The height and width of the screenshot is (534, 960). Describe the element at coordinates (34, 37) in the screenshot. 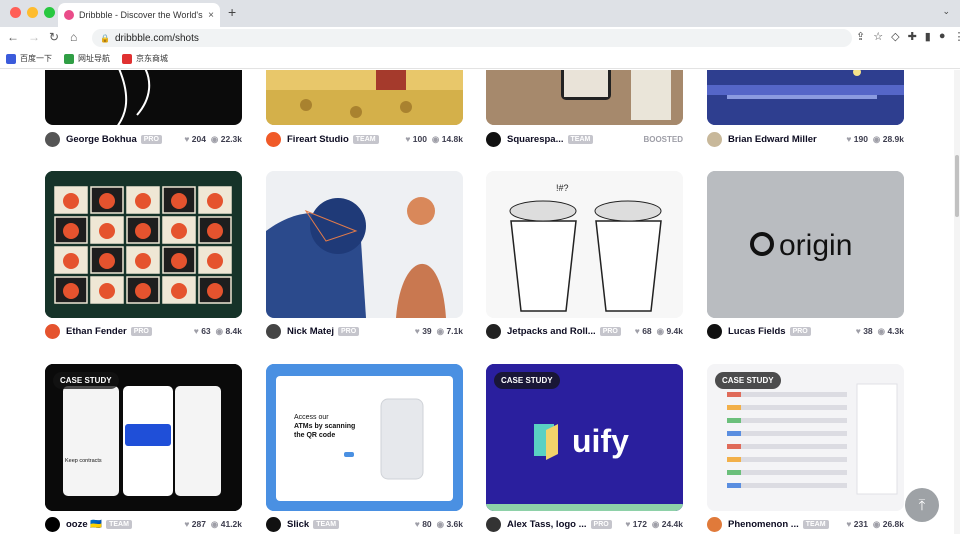

I see `forward-icon: →` at that location.